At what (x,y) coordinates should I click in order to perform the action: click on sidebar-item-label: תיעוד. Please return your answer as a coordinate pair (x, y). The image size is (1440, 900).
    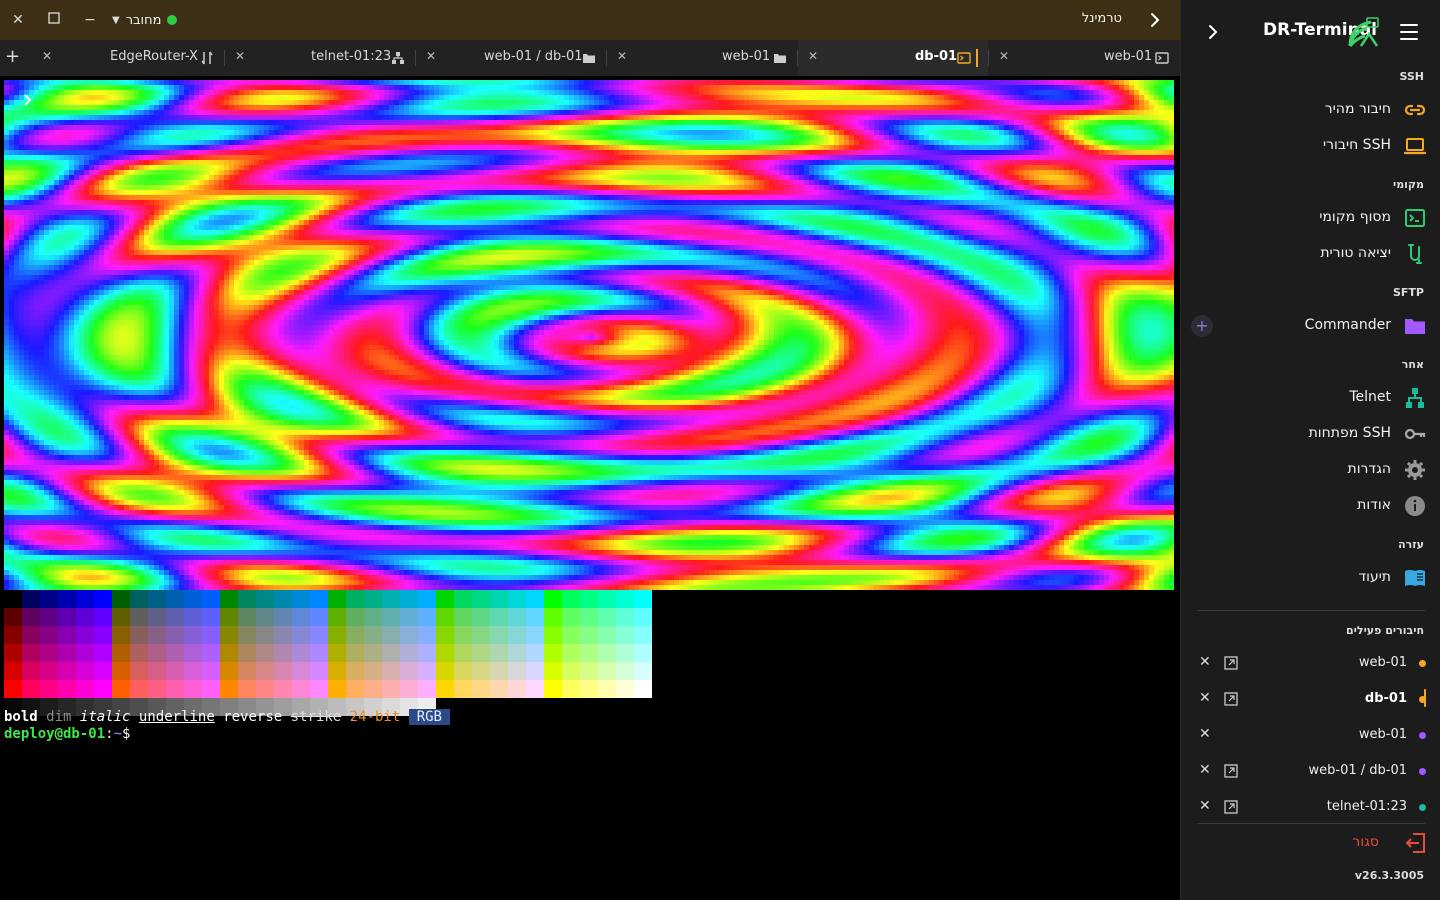
    Looking at the image, I should click on (1374, 577).